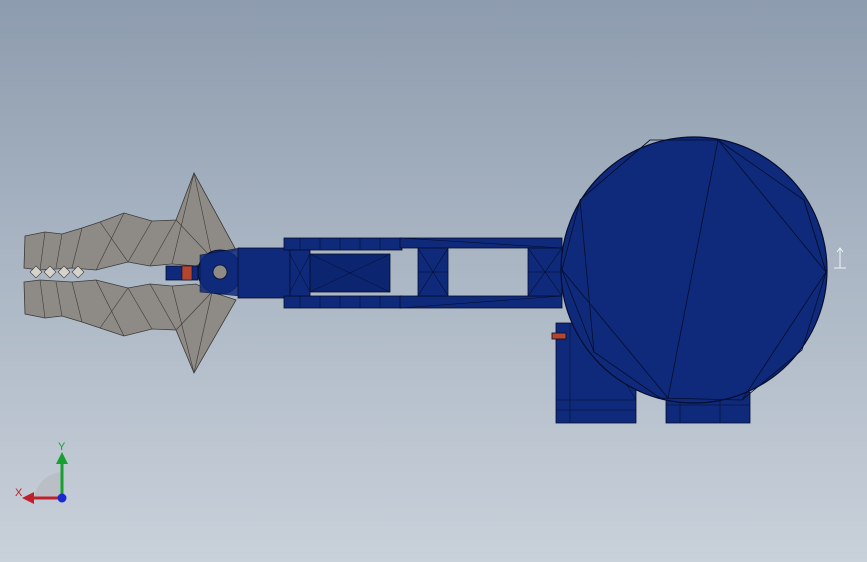  Describe the element at coordinates (19, 493) in the screenshot. I see `x-axis-label: X` at that location.